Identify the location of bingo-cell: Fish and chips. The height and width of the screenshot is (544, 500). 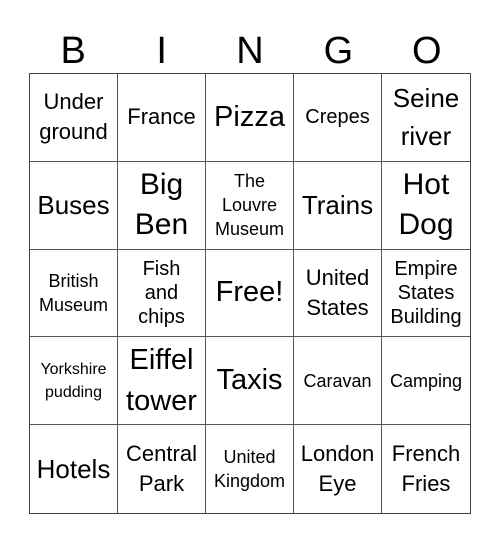
(162, 293).